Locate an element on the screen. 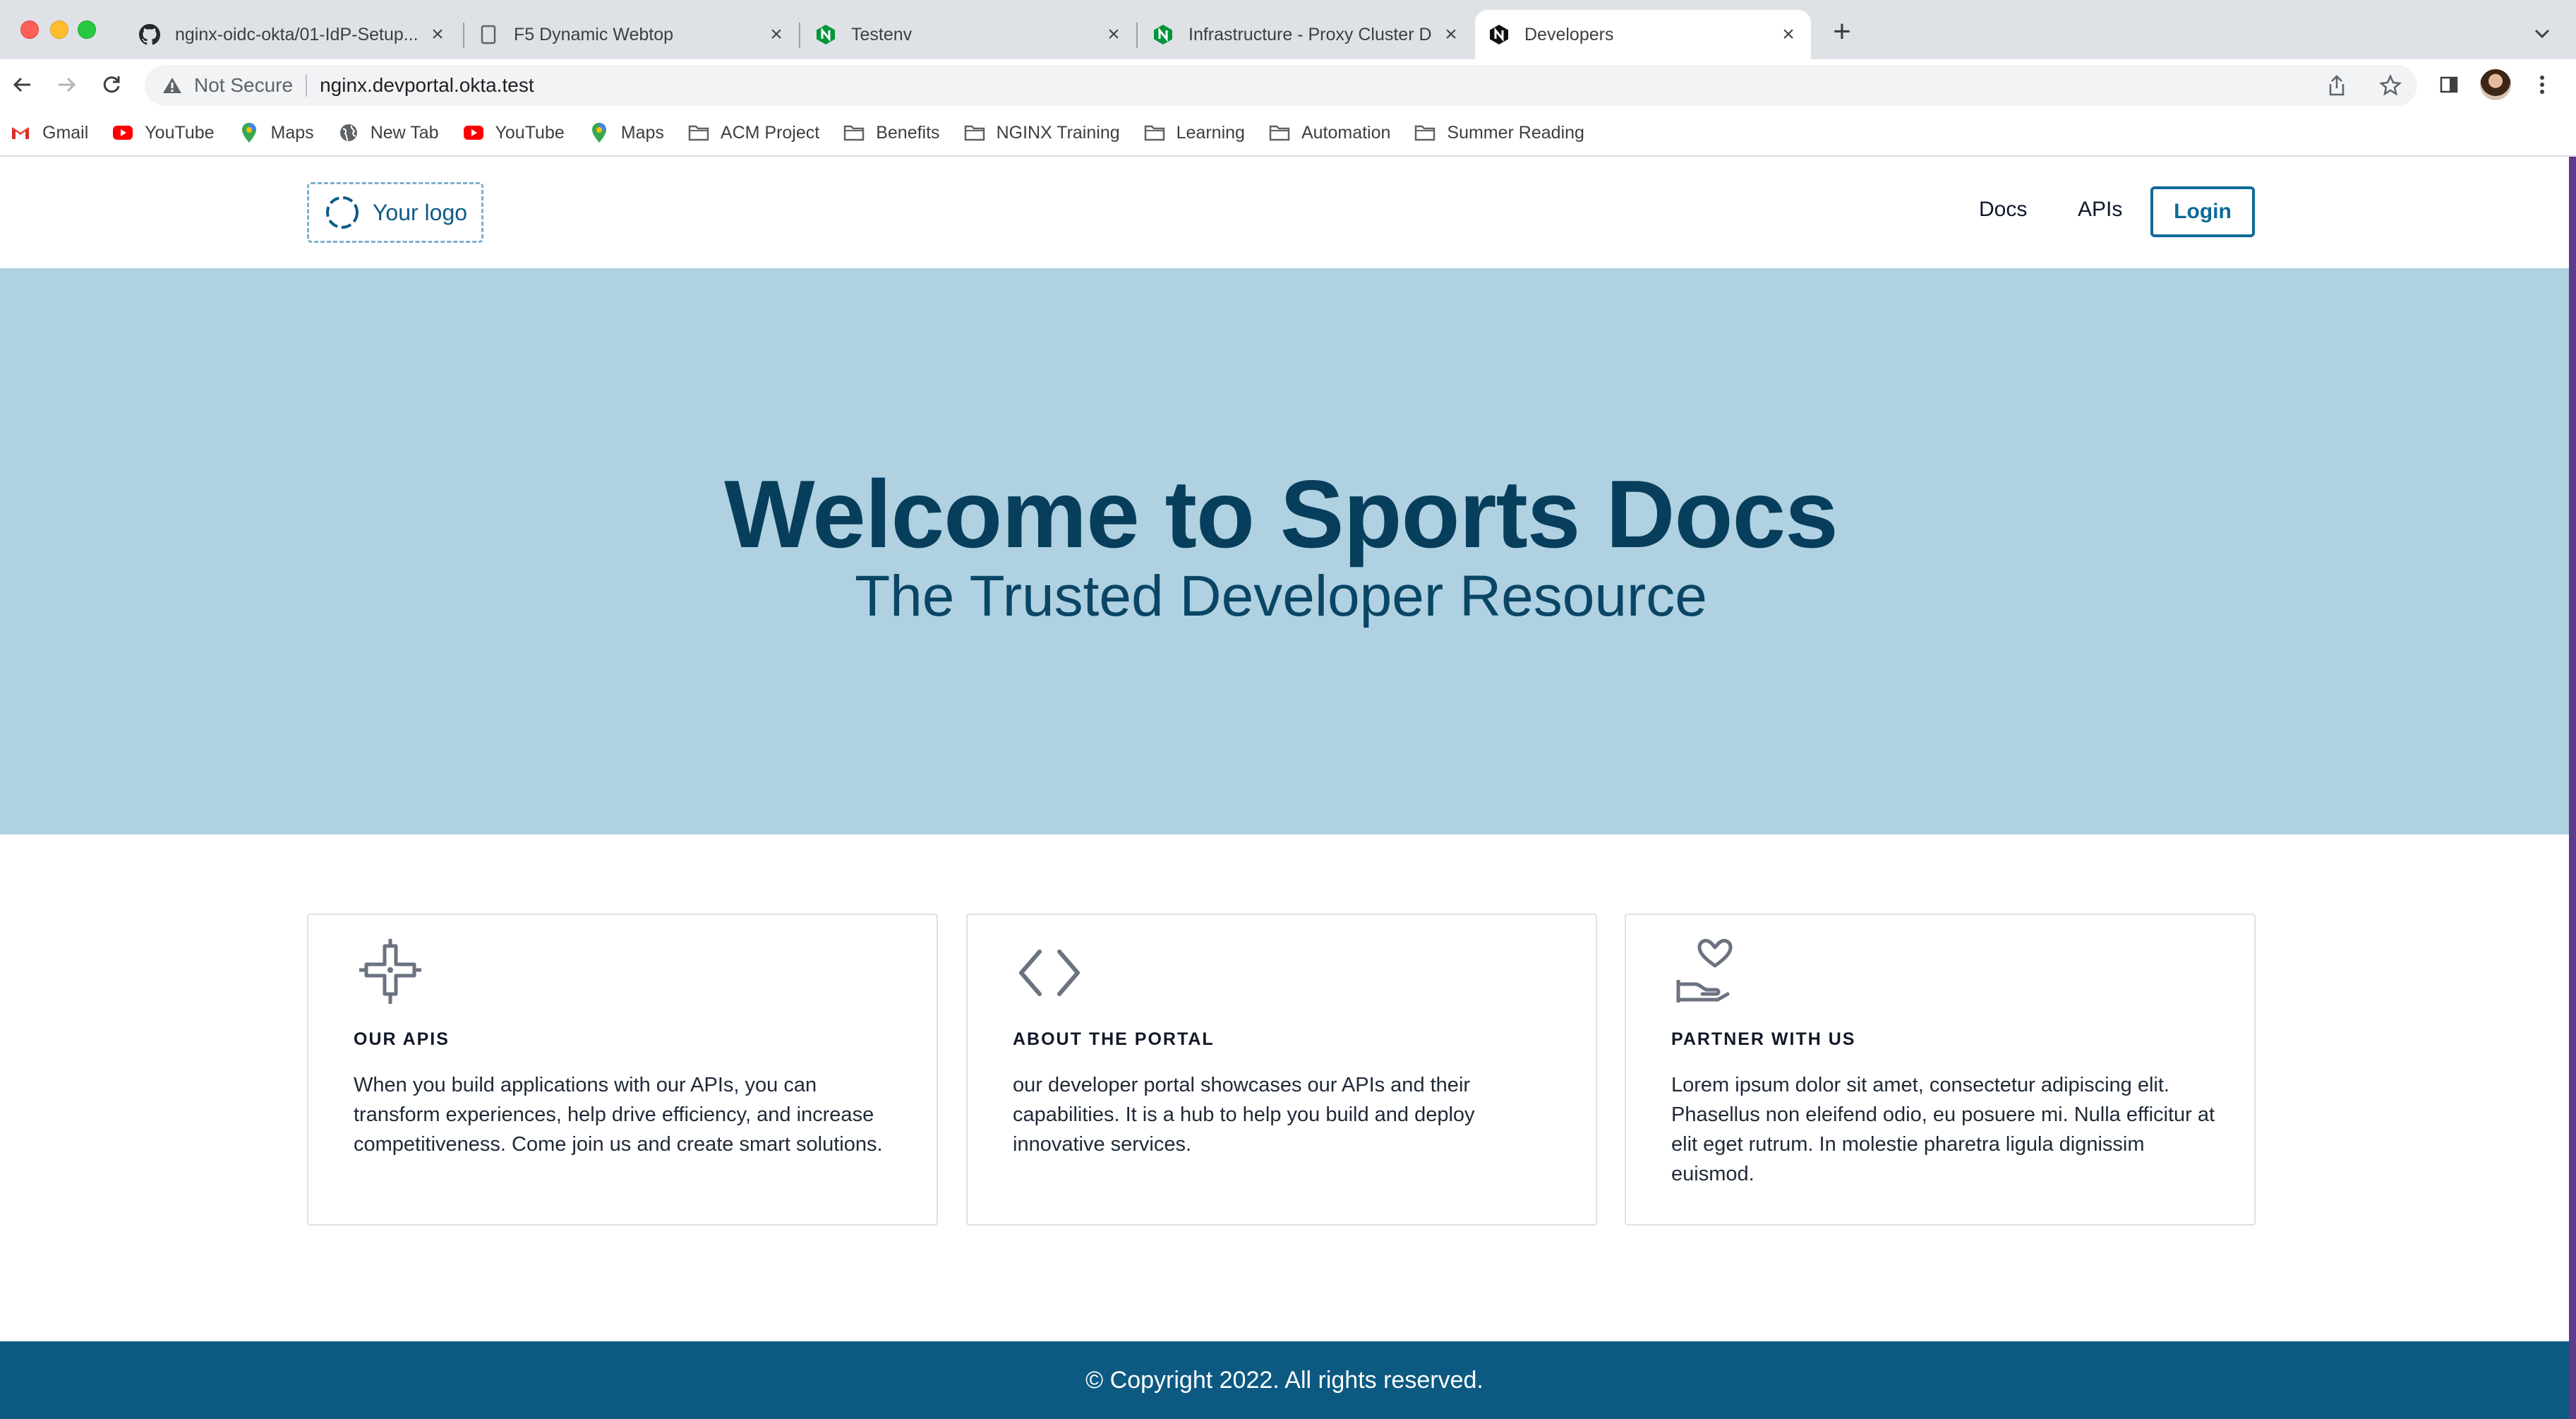 The image size is (2576, 1419). bookmark-folder-learning: Learning is located at coordinates (1194, 132).